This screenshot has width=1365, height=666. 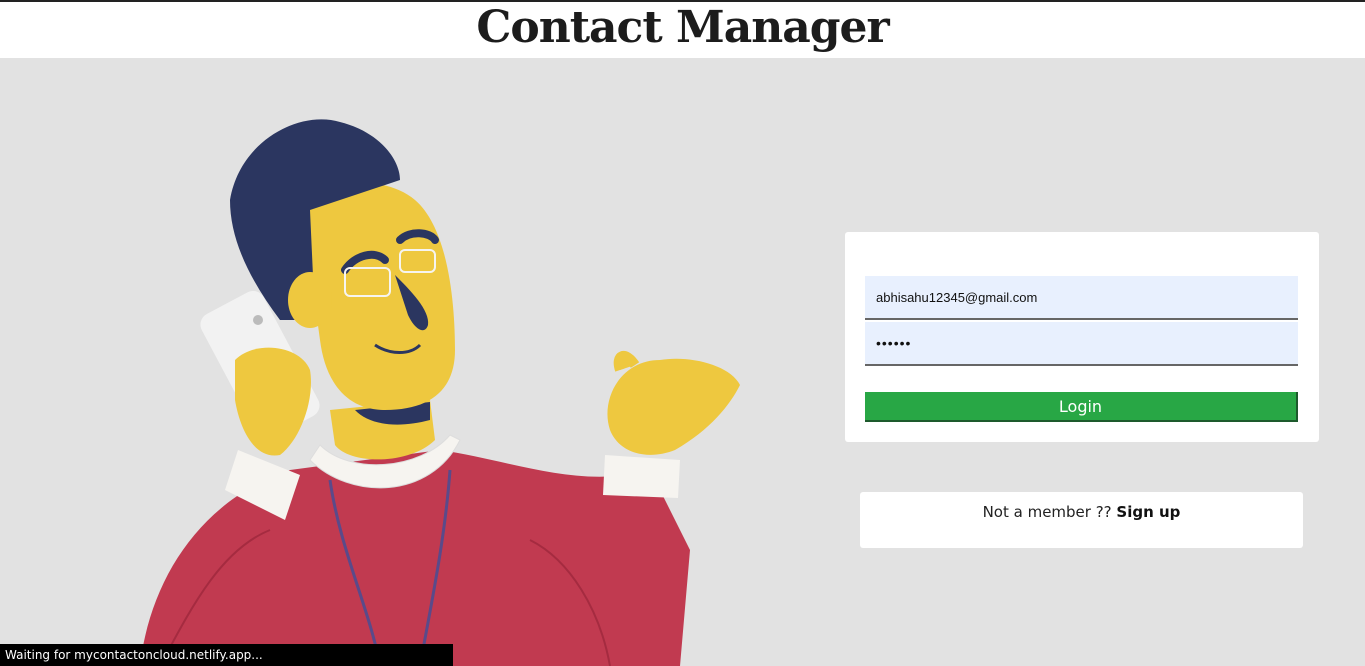 I want to click on page-title: Contact Manager, so click(x=682, y=27).